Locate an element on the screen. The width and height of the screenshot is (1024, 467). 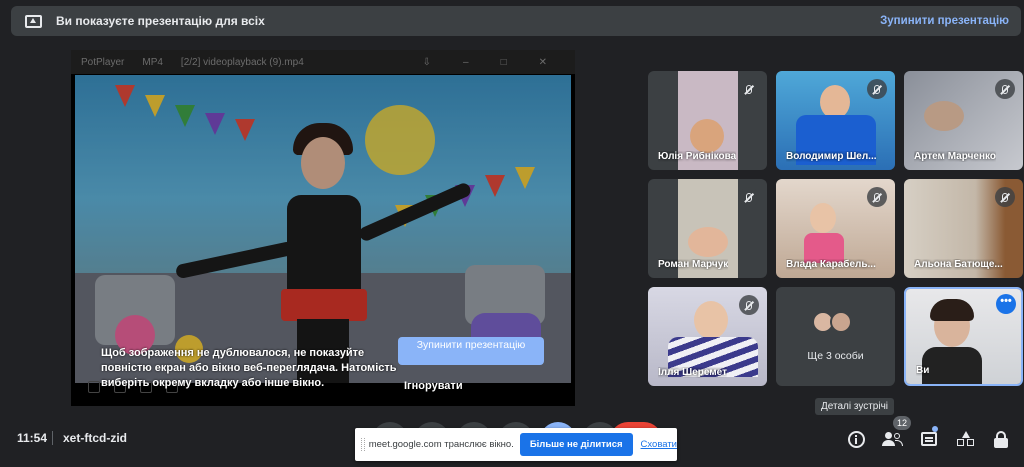
activities-icon is located at coordinates (966, 439).